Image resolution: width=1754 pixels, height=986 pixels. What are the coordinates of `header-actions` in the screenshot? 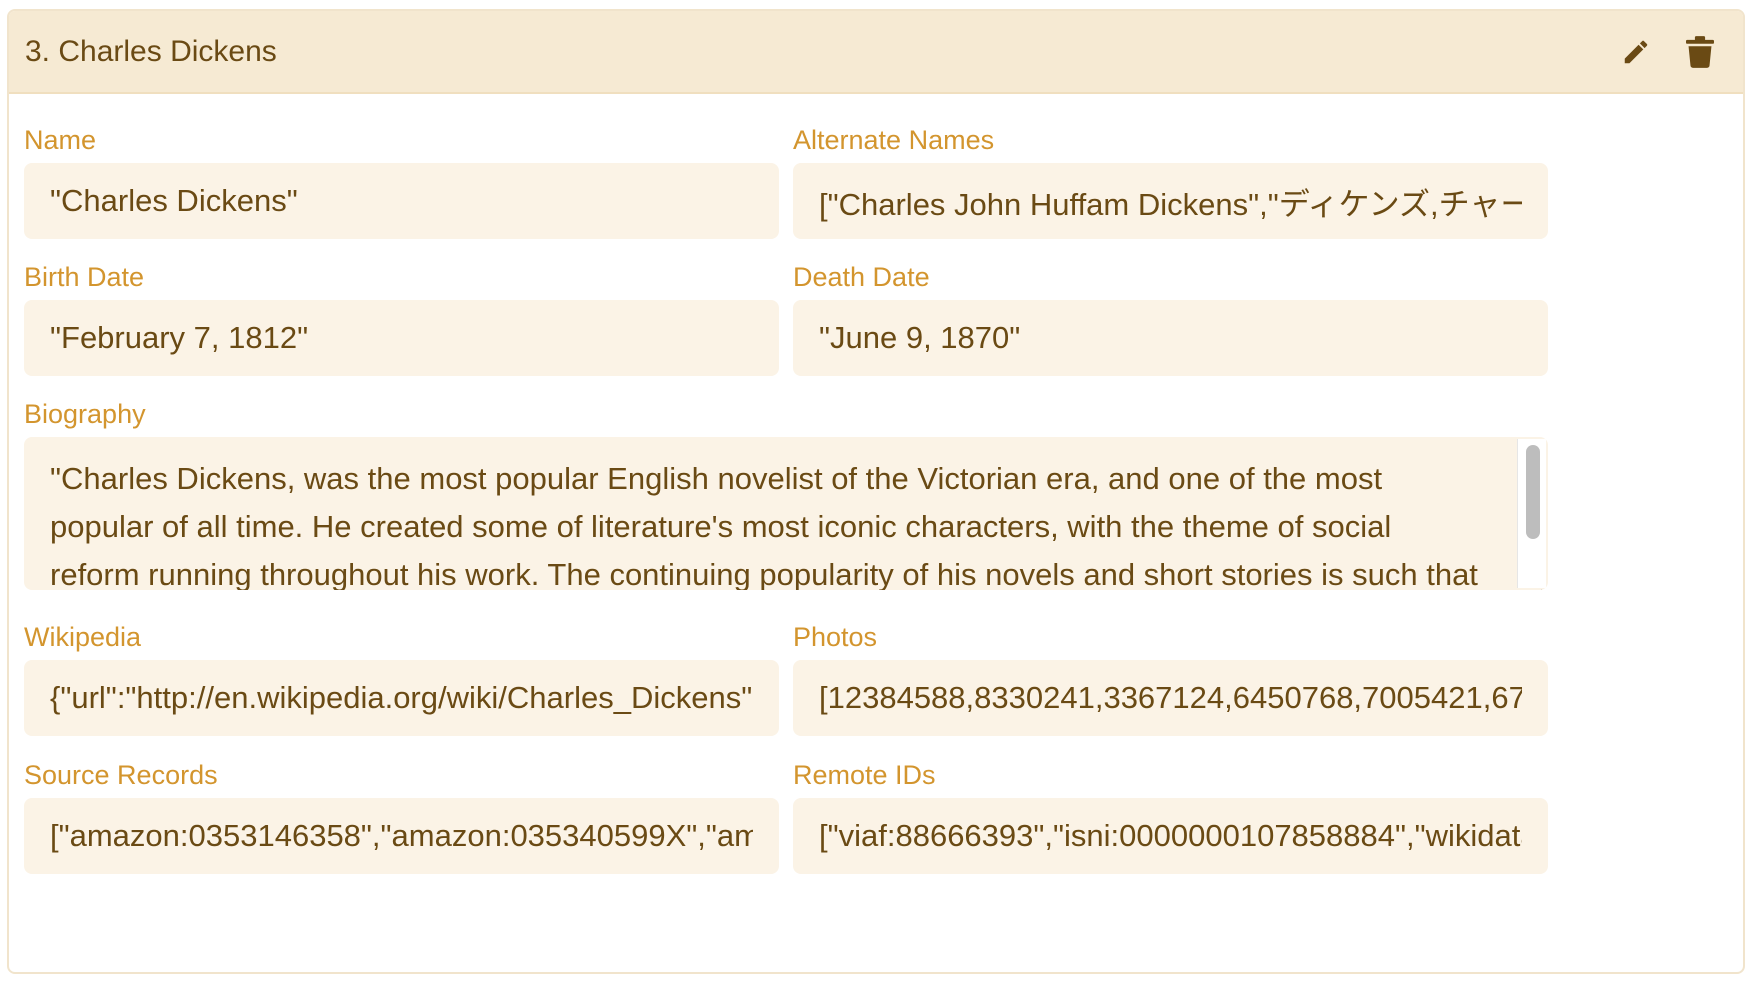 It's located at (1673, 52).